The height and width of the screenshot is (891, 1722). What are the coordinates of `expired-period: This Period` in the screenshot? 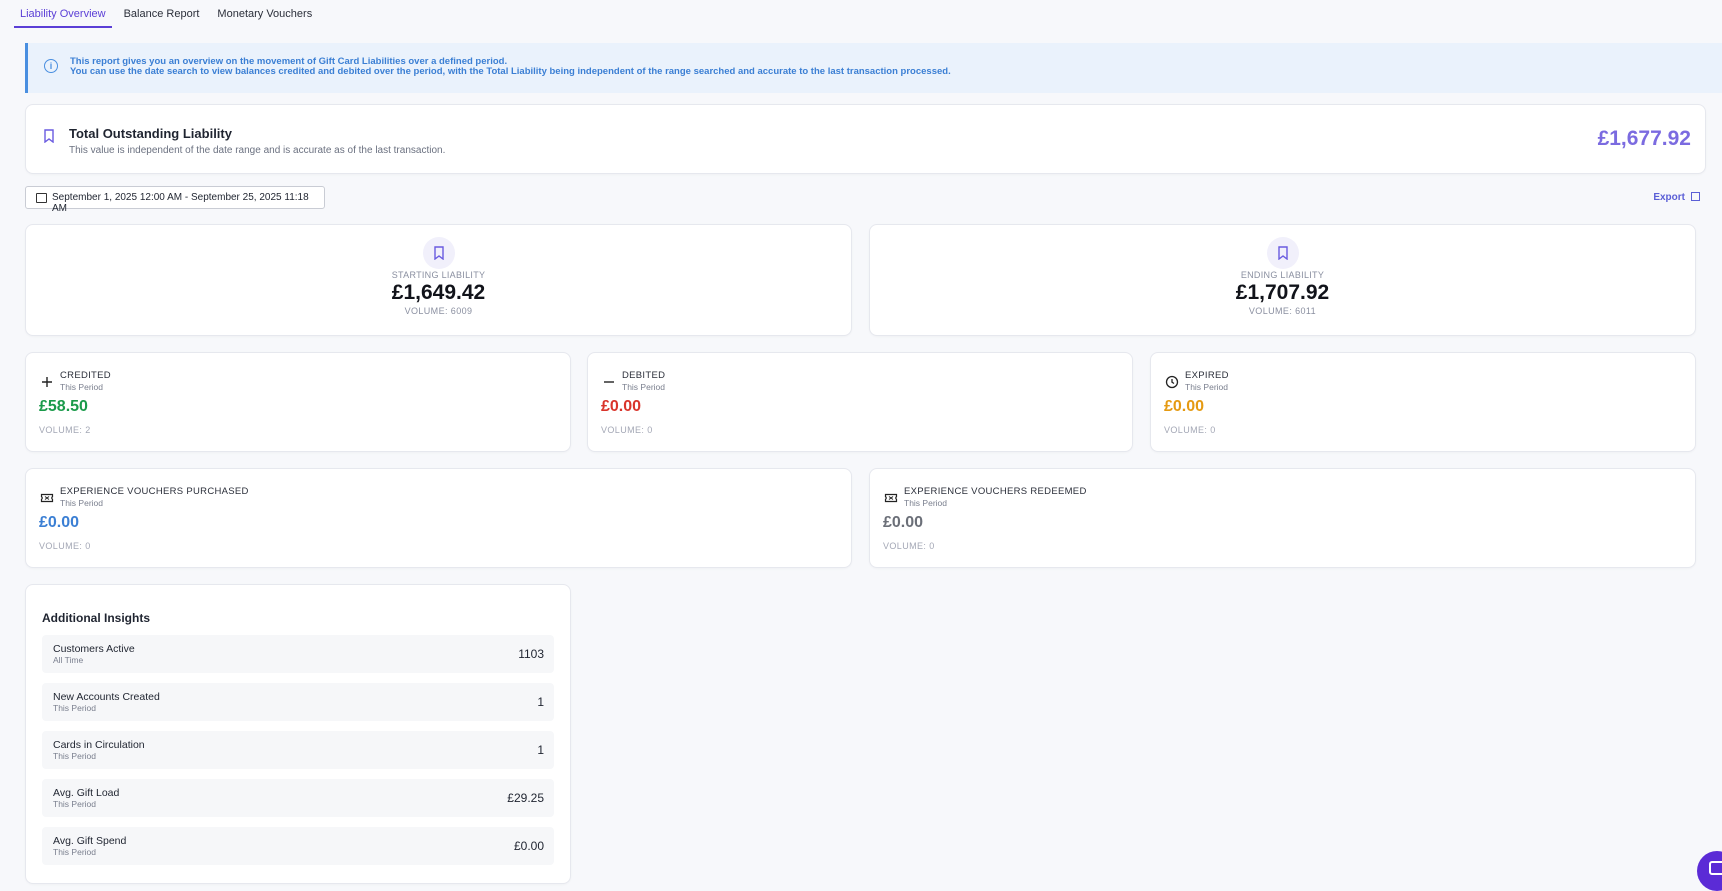 It's located at (1206, 387).